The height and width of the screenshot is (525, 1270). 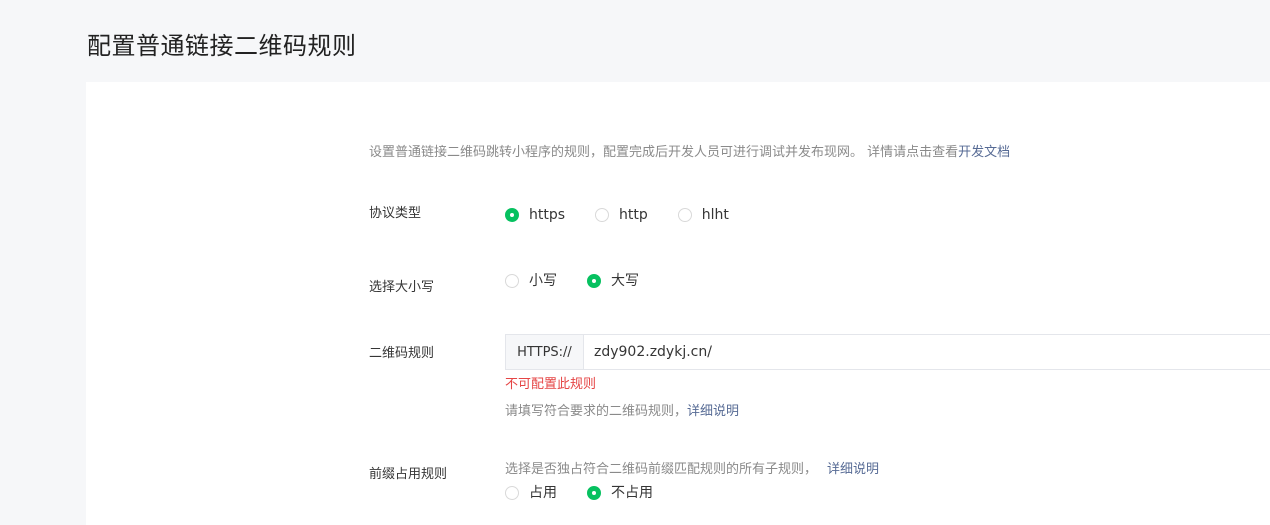 I want to click on qr-rule-hint: 请填写符合要求的二维码规则，详细说明, so click(x=622, y=412).